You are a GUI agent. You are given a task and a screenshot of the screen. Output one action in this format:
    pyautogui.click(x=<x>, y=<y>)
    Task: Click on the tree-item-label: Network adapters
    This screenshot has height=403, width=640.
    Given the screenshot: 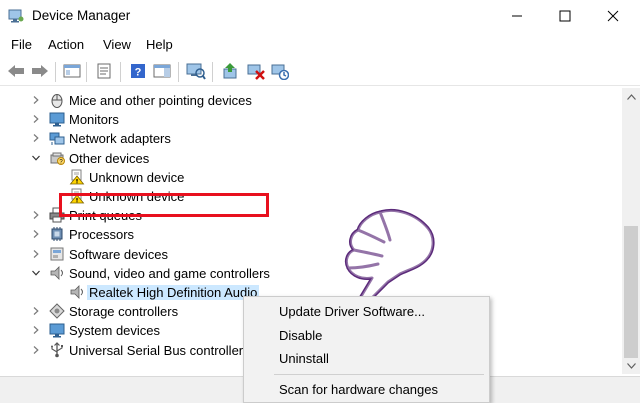 What is the action you would take?
    pyautogui.click(x=120, y=139)
    